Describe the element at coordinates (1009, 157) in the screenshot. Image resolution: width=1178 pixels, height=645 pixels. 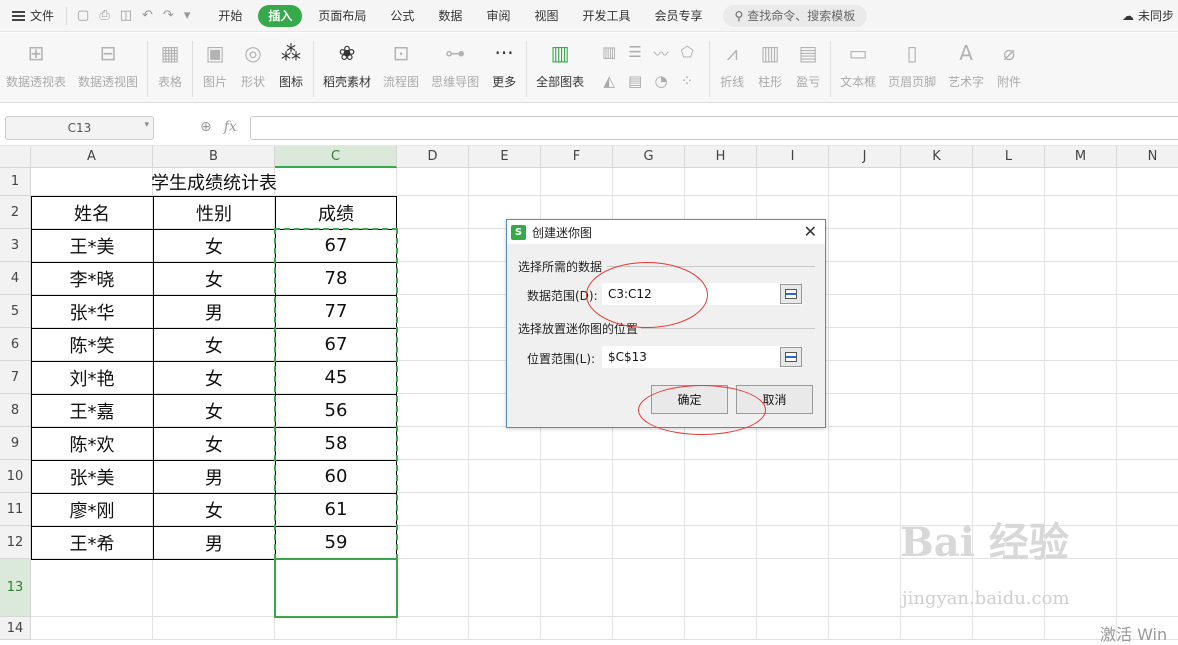
I see `column-header-l: L` at that location.